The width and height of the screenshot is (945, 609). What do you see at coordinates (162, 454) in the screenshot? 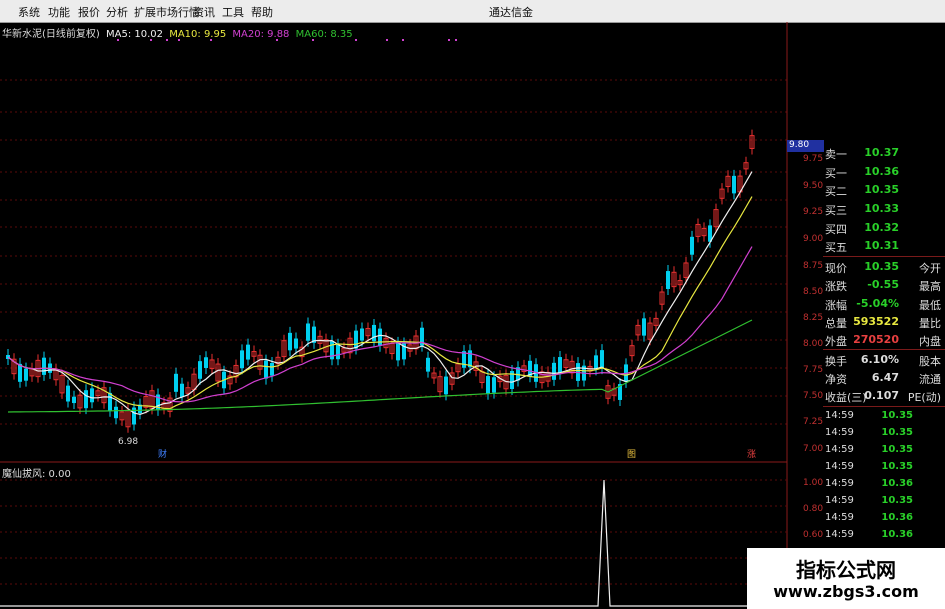
I see `marker-cai: 财` at bounding box center [162, 454].